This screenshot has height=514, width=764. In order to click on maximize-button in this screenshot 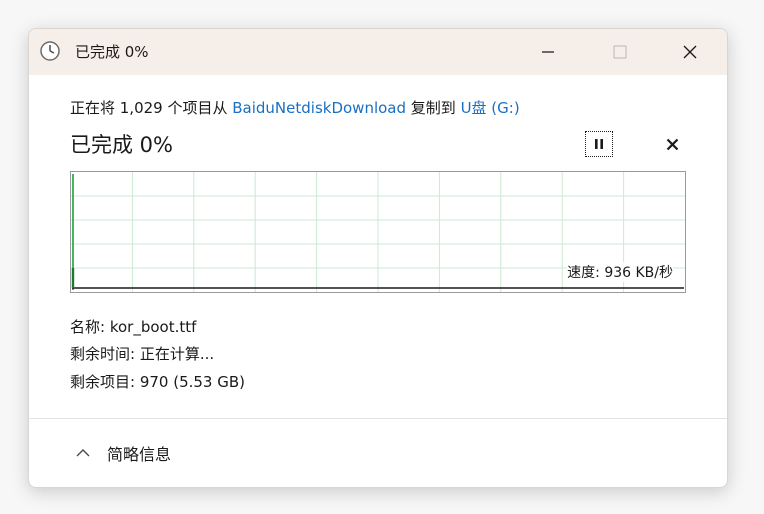, I will do `click(620, 52)`.